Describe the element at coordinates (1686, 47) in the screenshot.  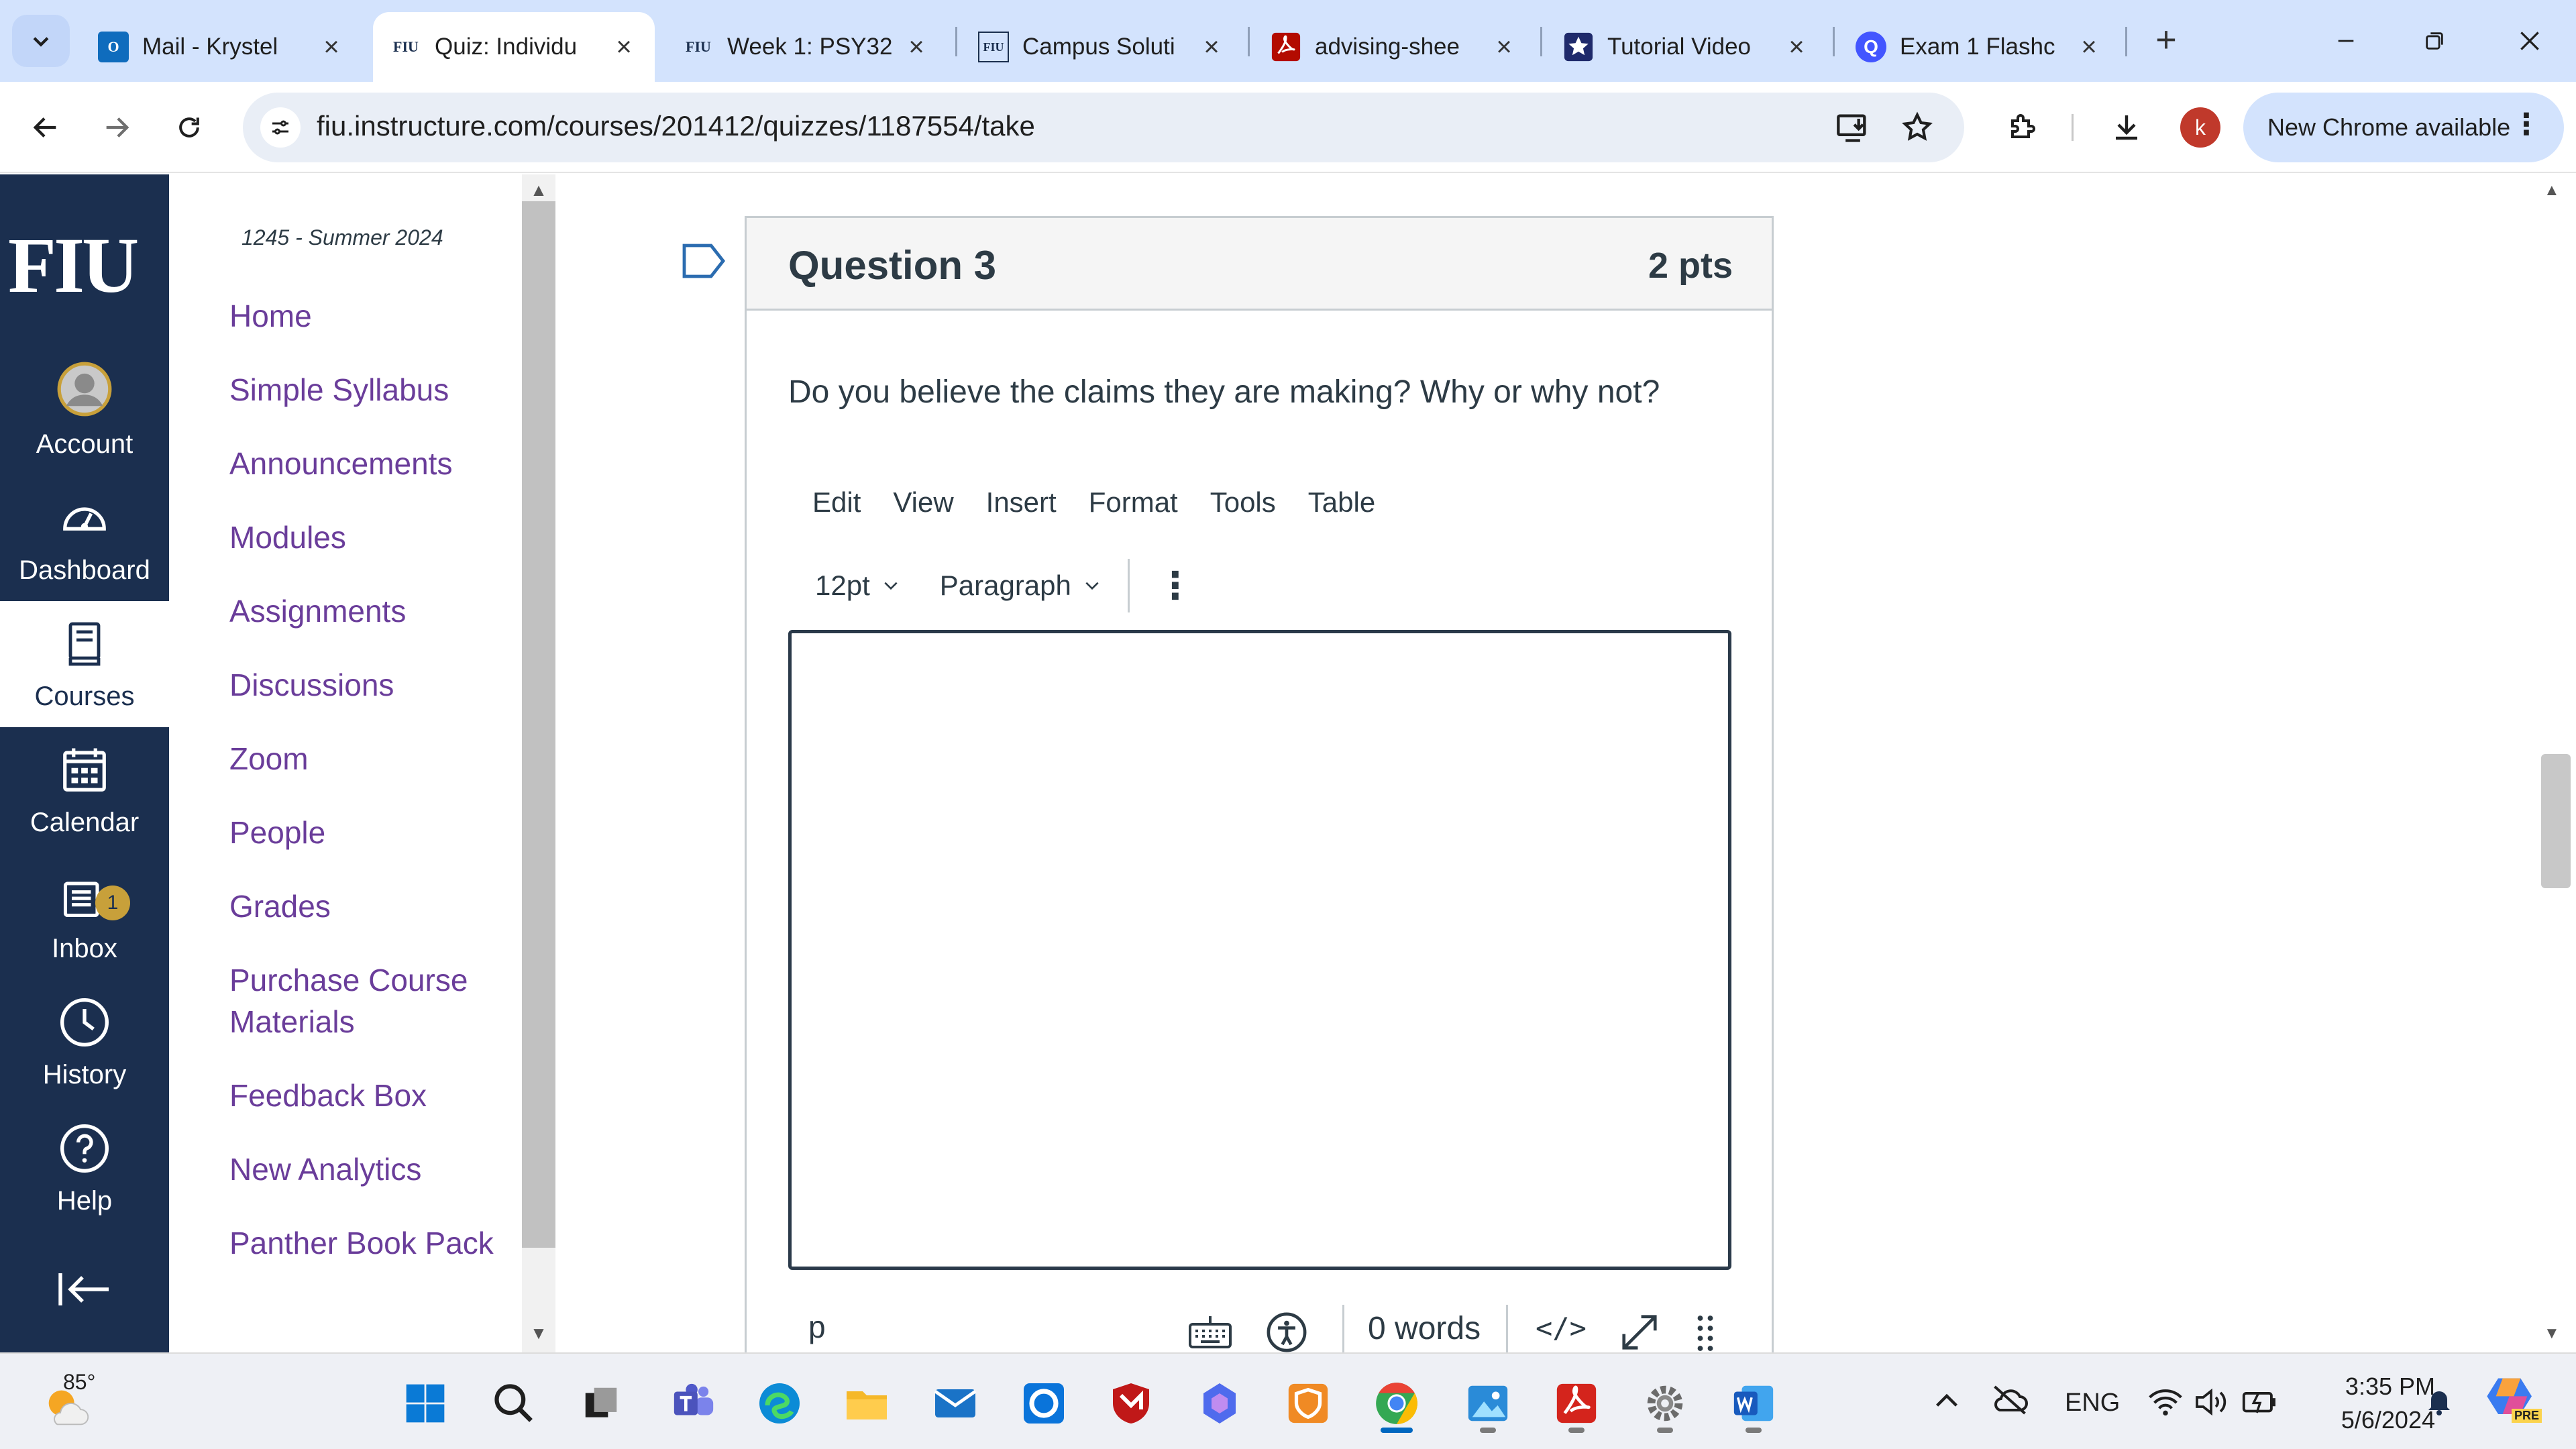
I see `tab-tutorial: Tutorial Video ×` at that location.